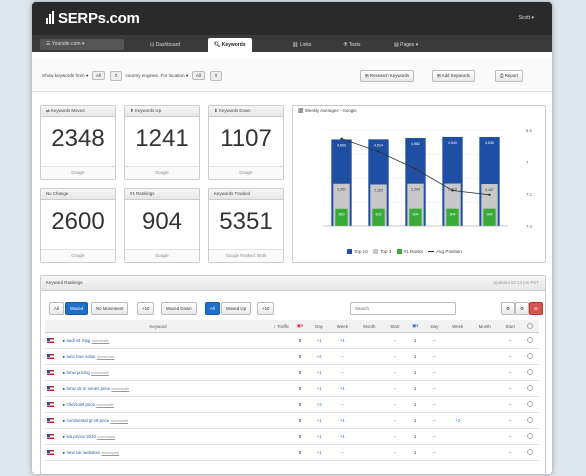 The image size is (586, 476). I want to click on col-b-week: Week, so click(457, 326).